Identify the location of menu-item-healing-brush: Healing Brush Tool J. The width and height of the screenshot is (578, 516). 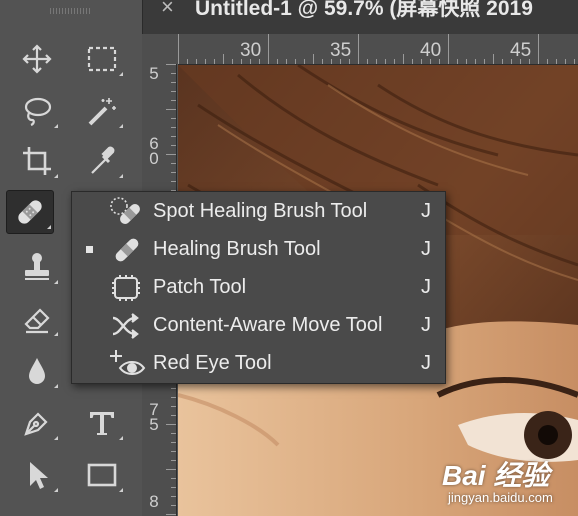
(258, 250).